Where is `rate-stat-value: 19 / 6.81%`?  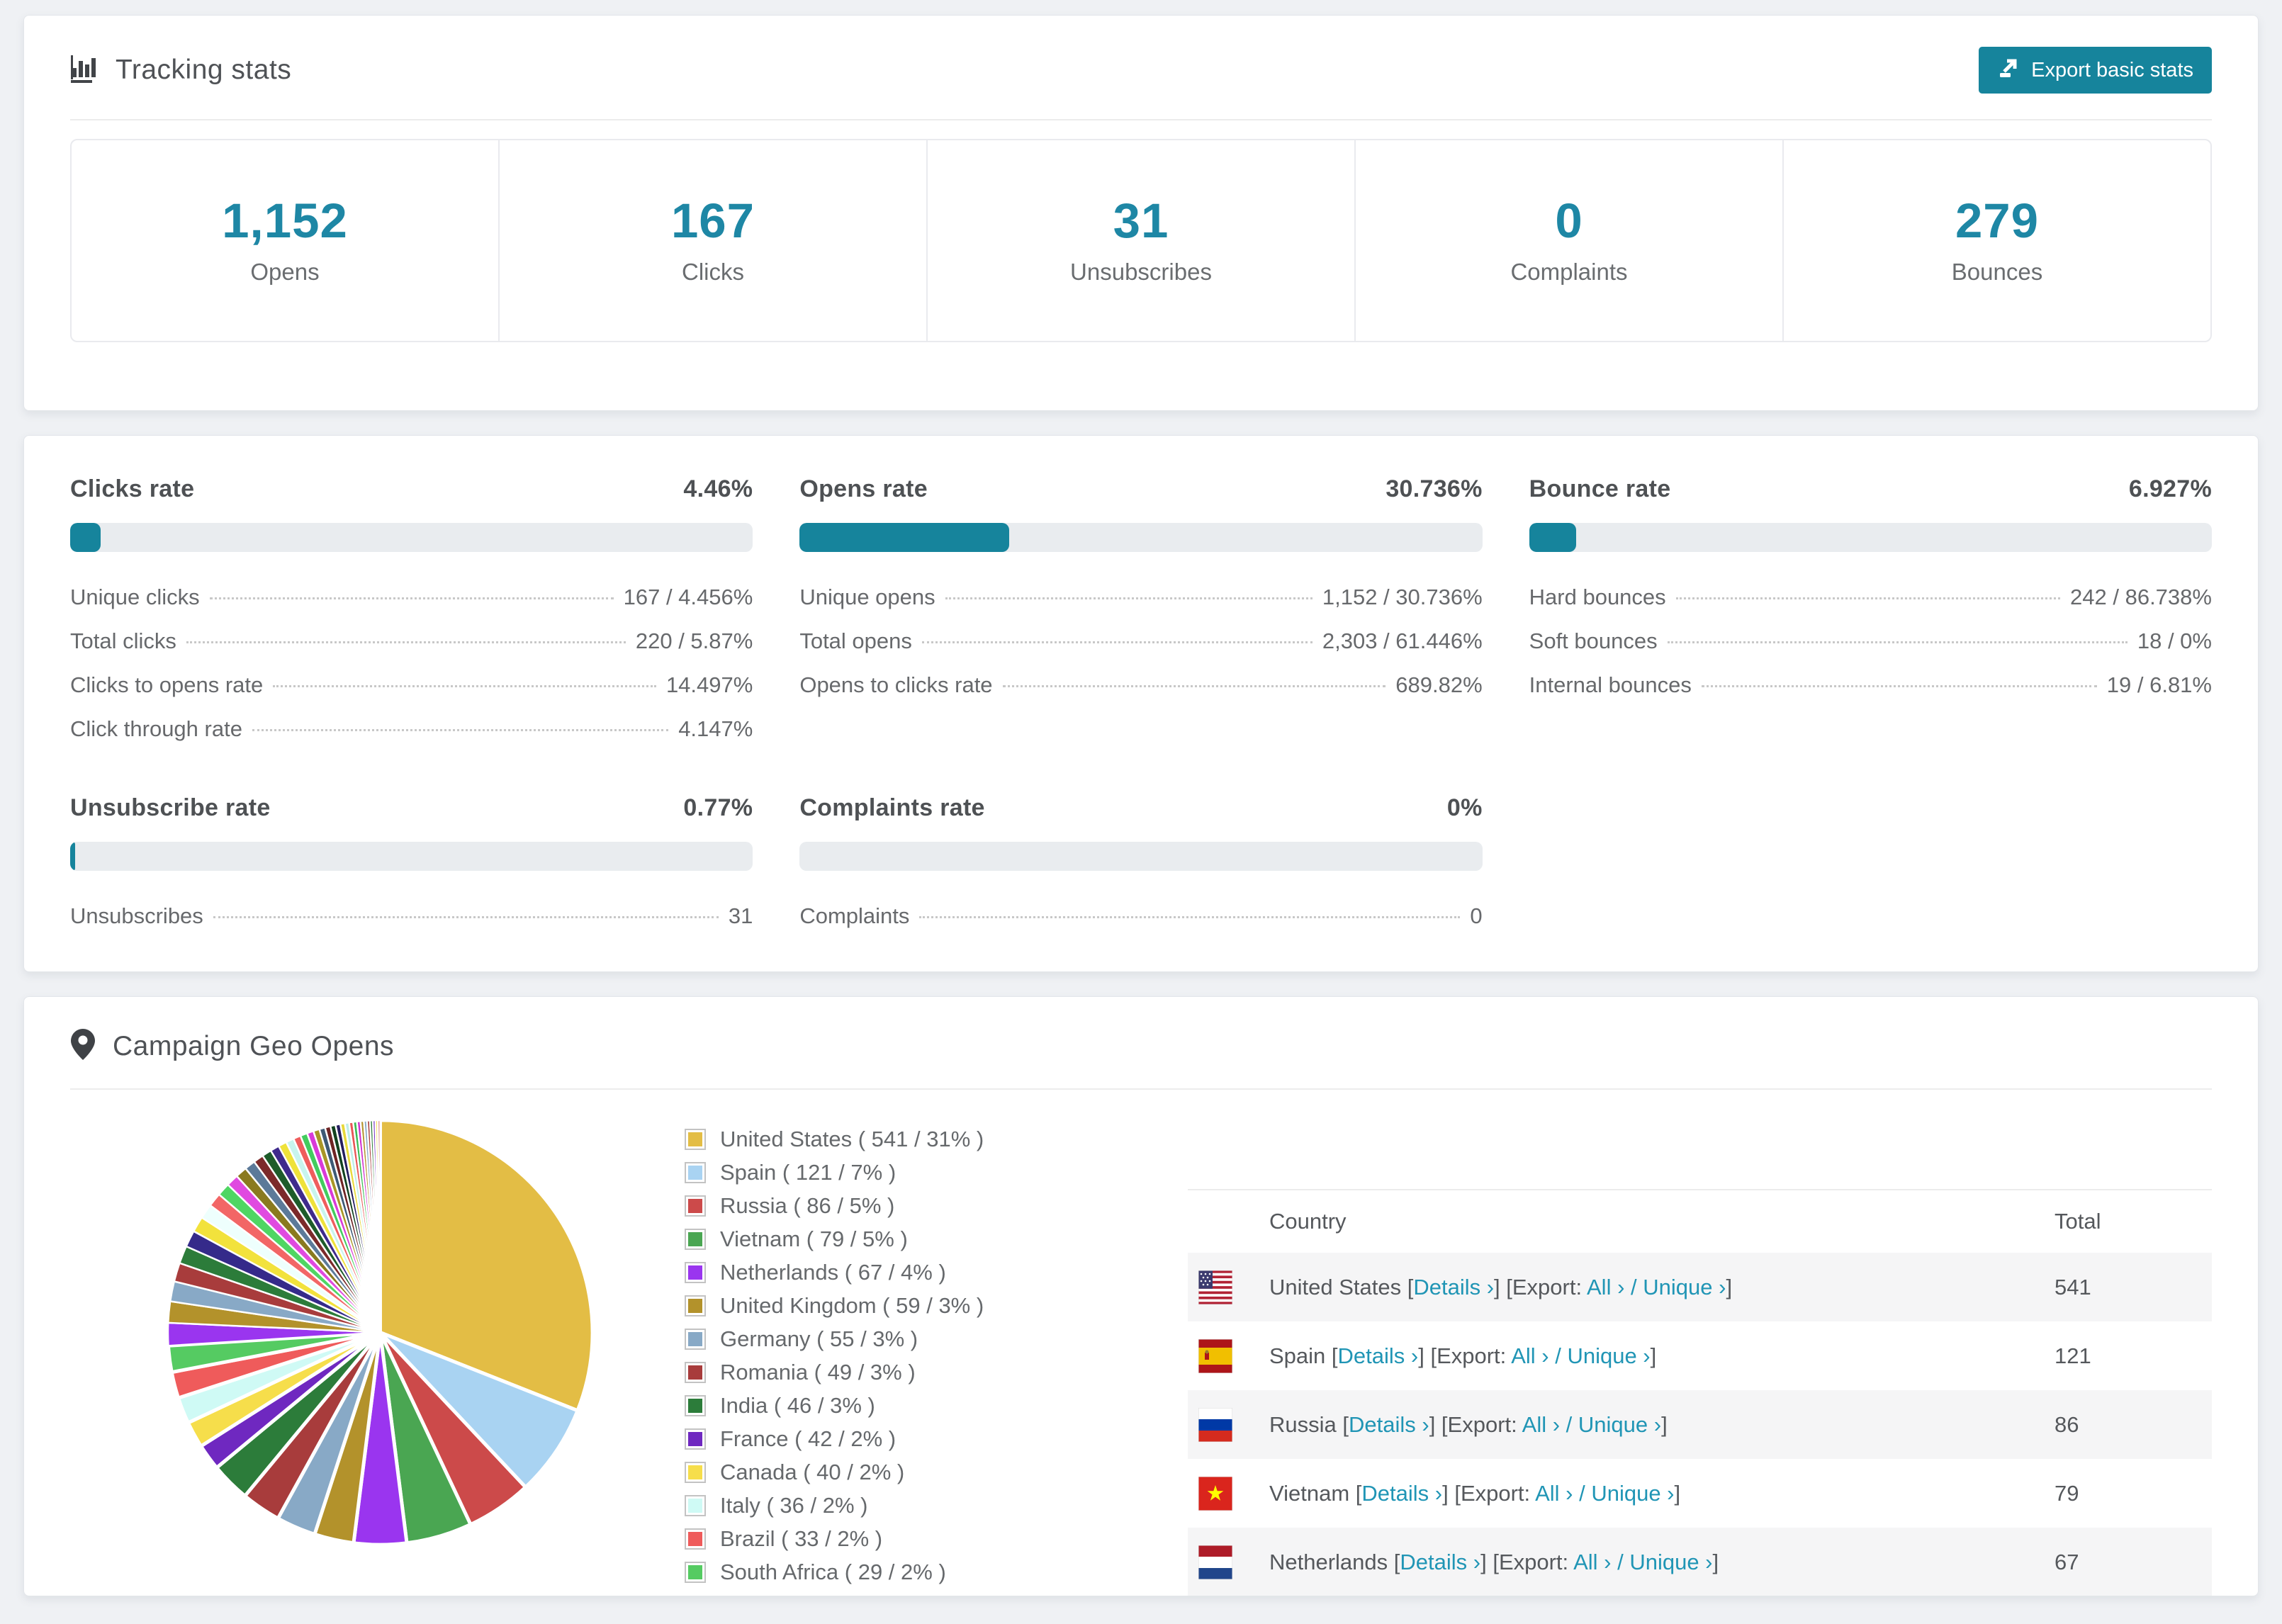 rate-stat-value: 19 / 6.81% is located at coordinates (2159, 684).